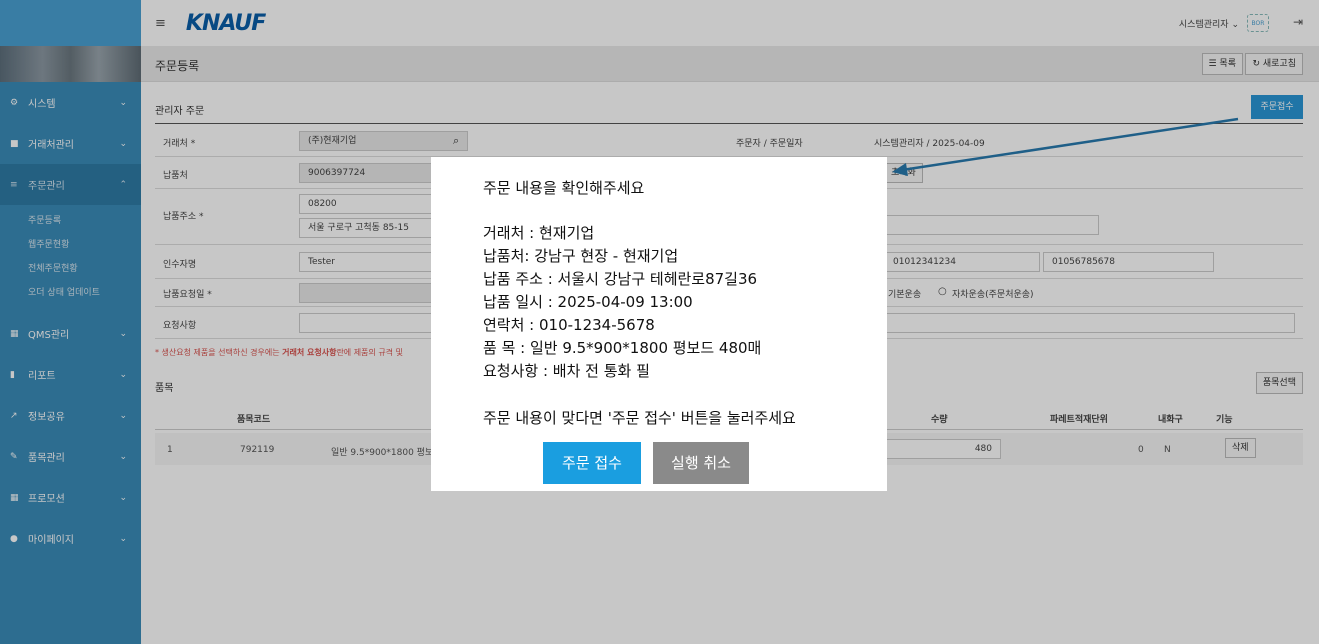  I want to click on dialog-heading: 주문 내용을 확인해주세요, so click(564, 188).